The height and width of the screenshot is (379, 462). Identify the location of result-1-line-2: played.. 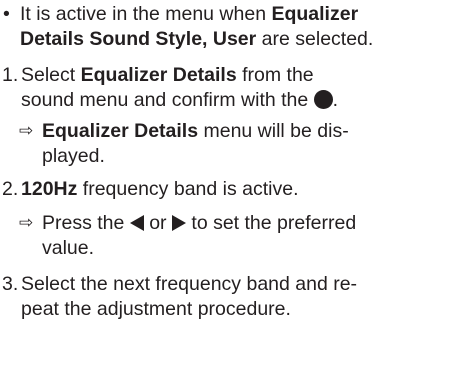
(73, 156).